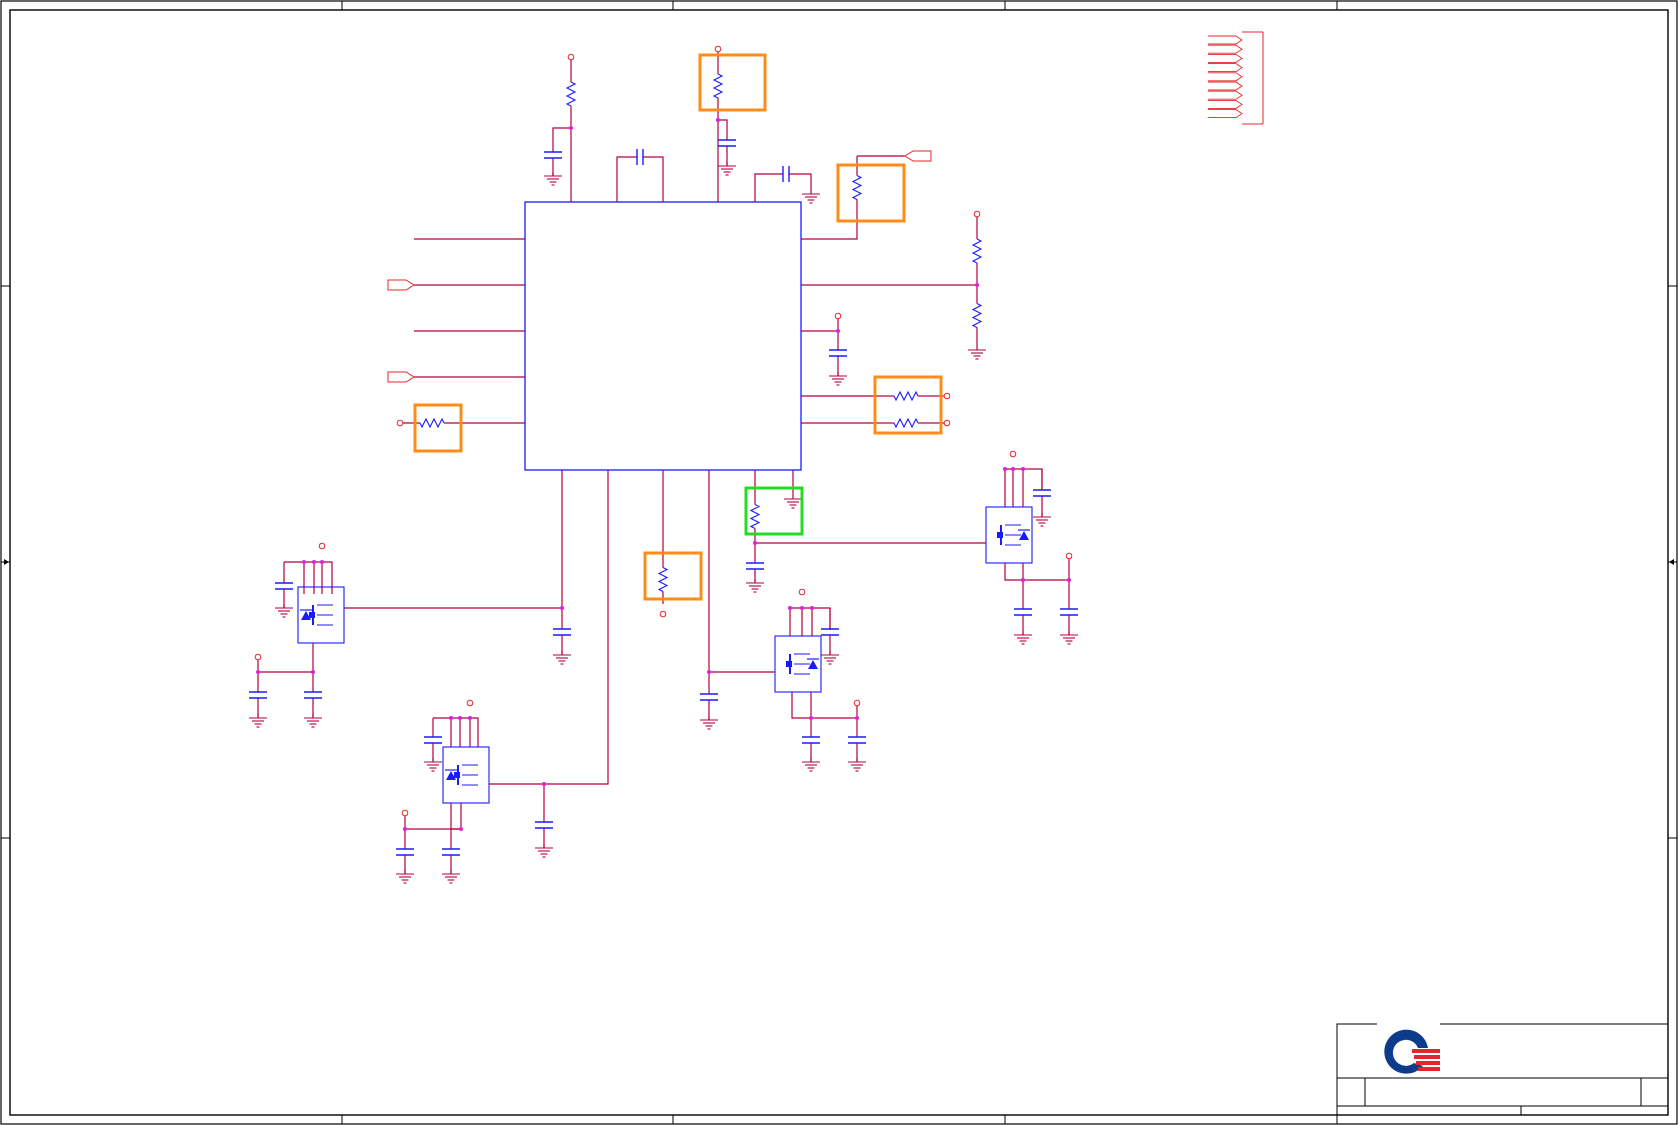 This screenshot has height=1125, width=1678. What do you see at coordinates (1412, 1051) in the screenshot?
I see `company-logo-icon` at bounding box center [1412, 1051].